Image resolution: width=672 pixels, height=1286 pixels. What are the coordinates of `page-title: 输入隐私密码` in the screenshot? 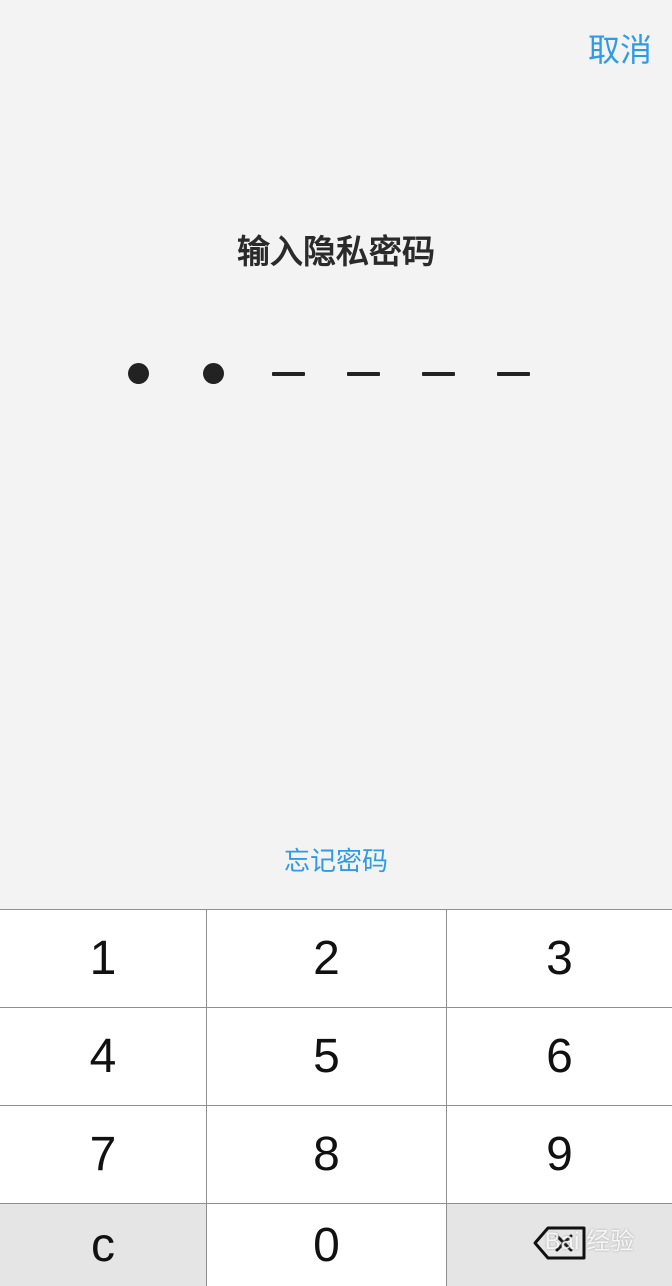 It's located at (336, 251).